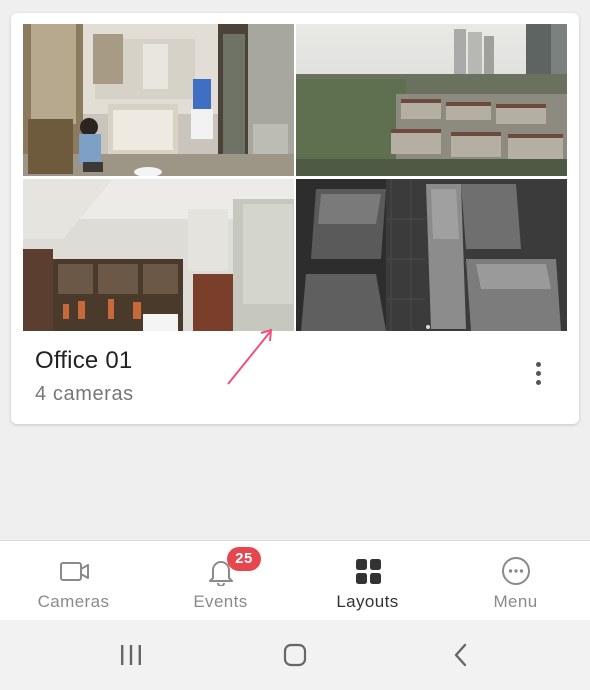  Describe the element at coordinates (220, 581) in the screenshot. I see `nav-item-events: Events` at that location.